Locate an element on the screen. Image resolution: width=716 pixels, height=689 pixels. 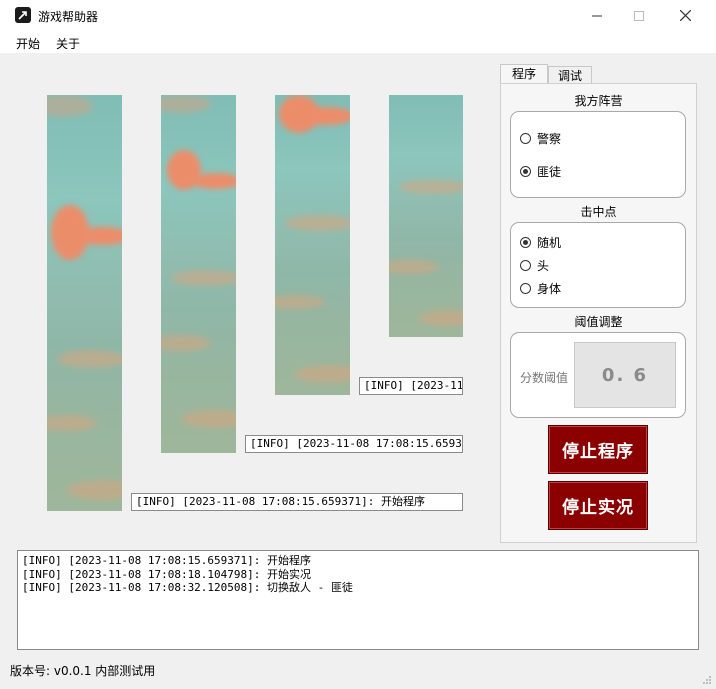
close-button is located at coordinates (685, 15).